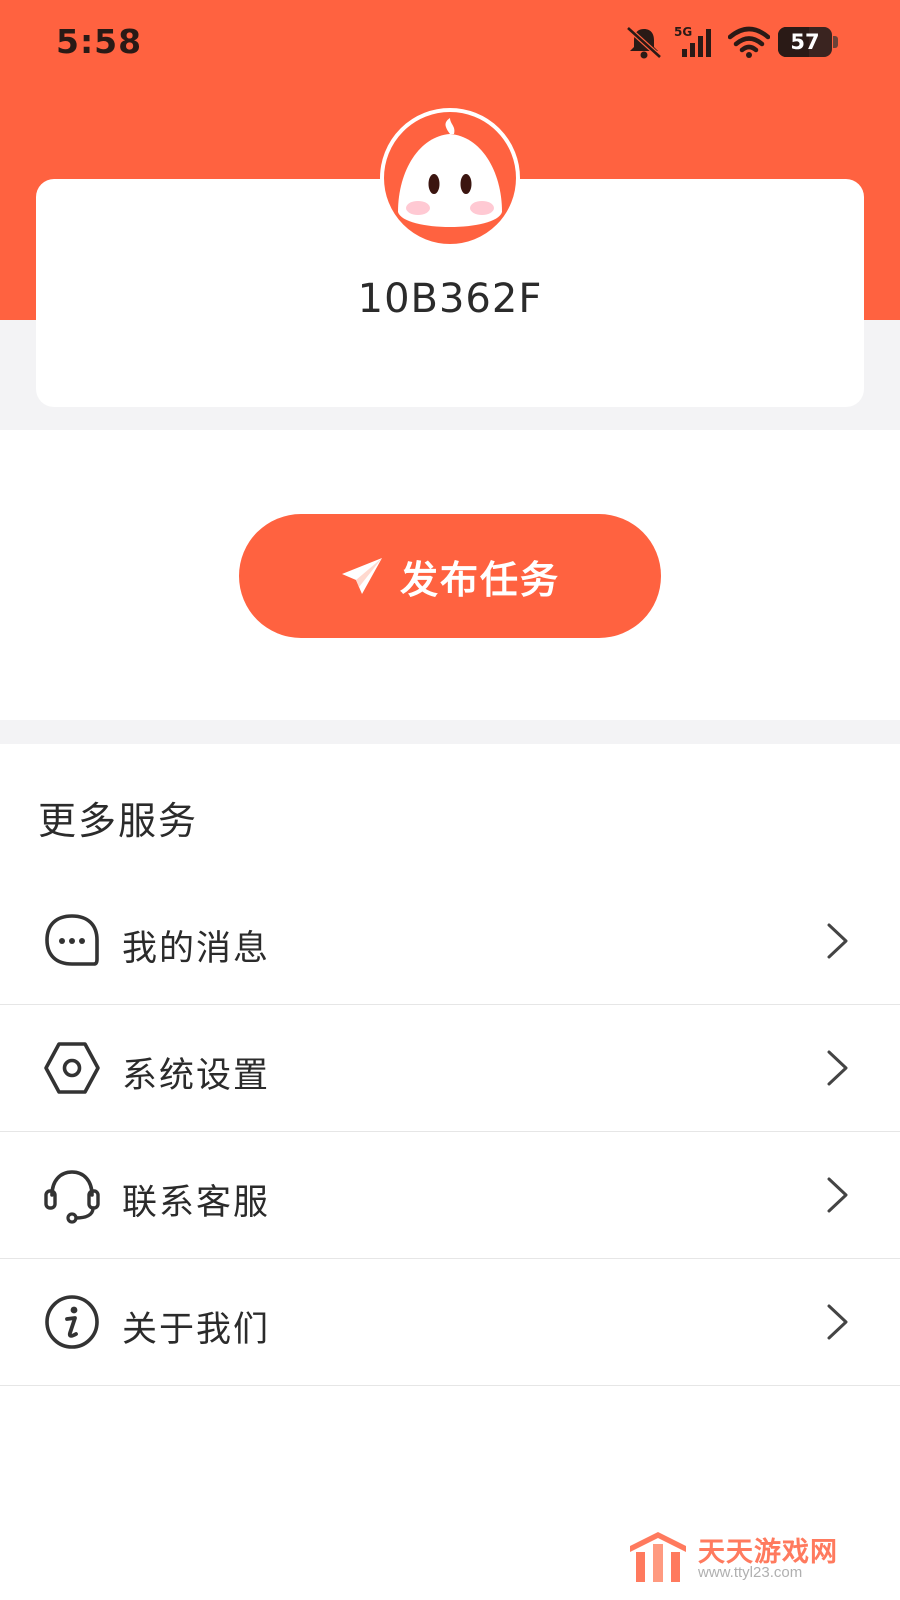  What do you see at coordinates (72, 940) in the screenshot?
I see `chat-bubble-icon` at bounding box center [72, 940].